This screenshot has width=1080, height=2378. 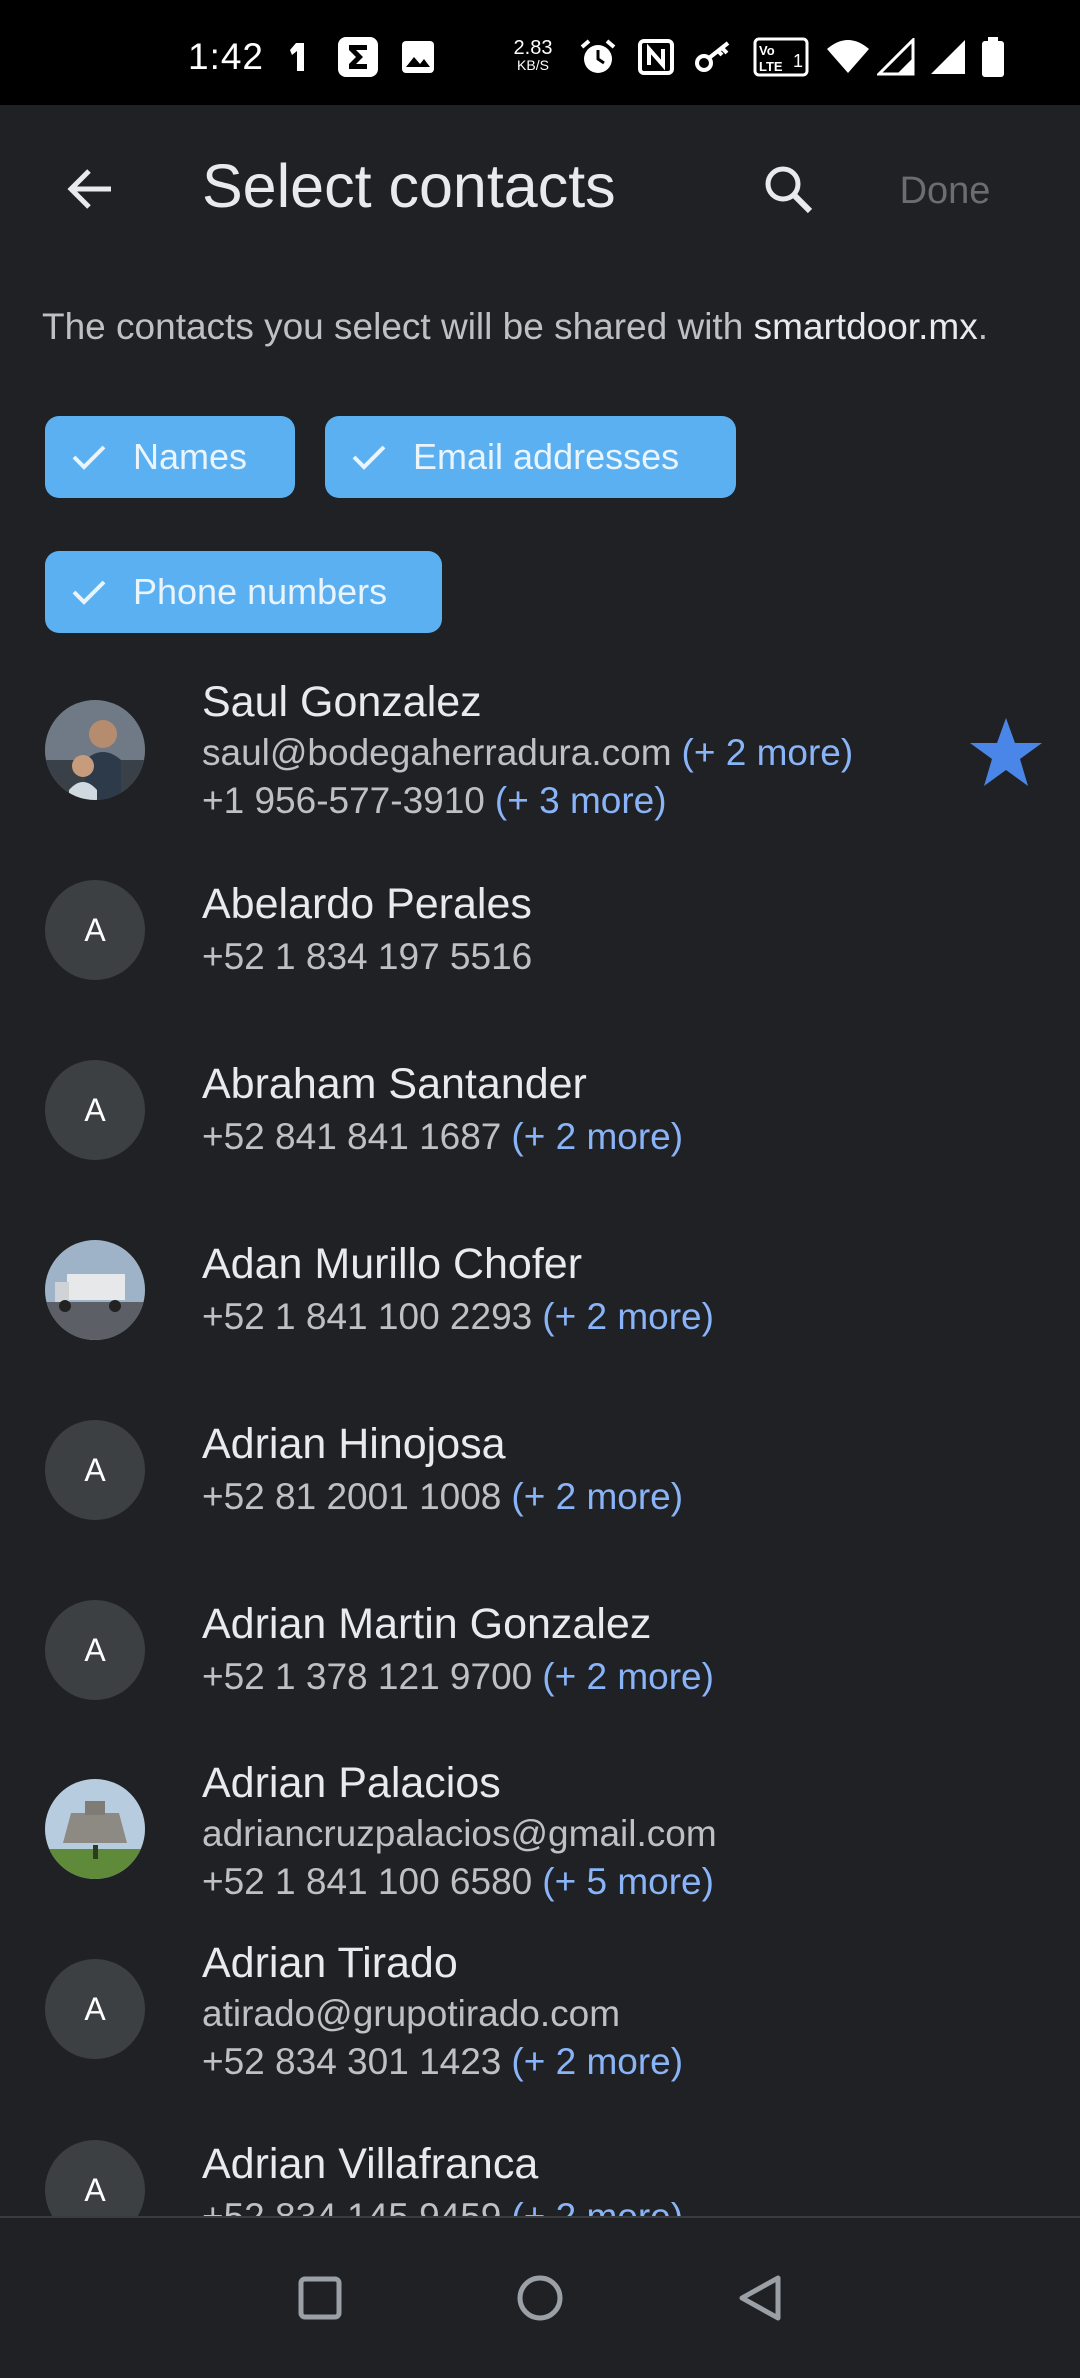 What do you see at coordinates (226, 56) in the screenshot?
I see `status-time: 1:42` at bounding box center [226, 56].